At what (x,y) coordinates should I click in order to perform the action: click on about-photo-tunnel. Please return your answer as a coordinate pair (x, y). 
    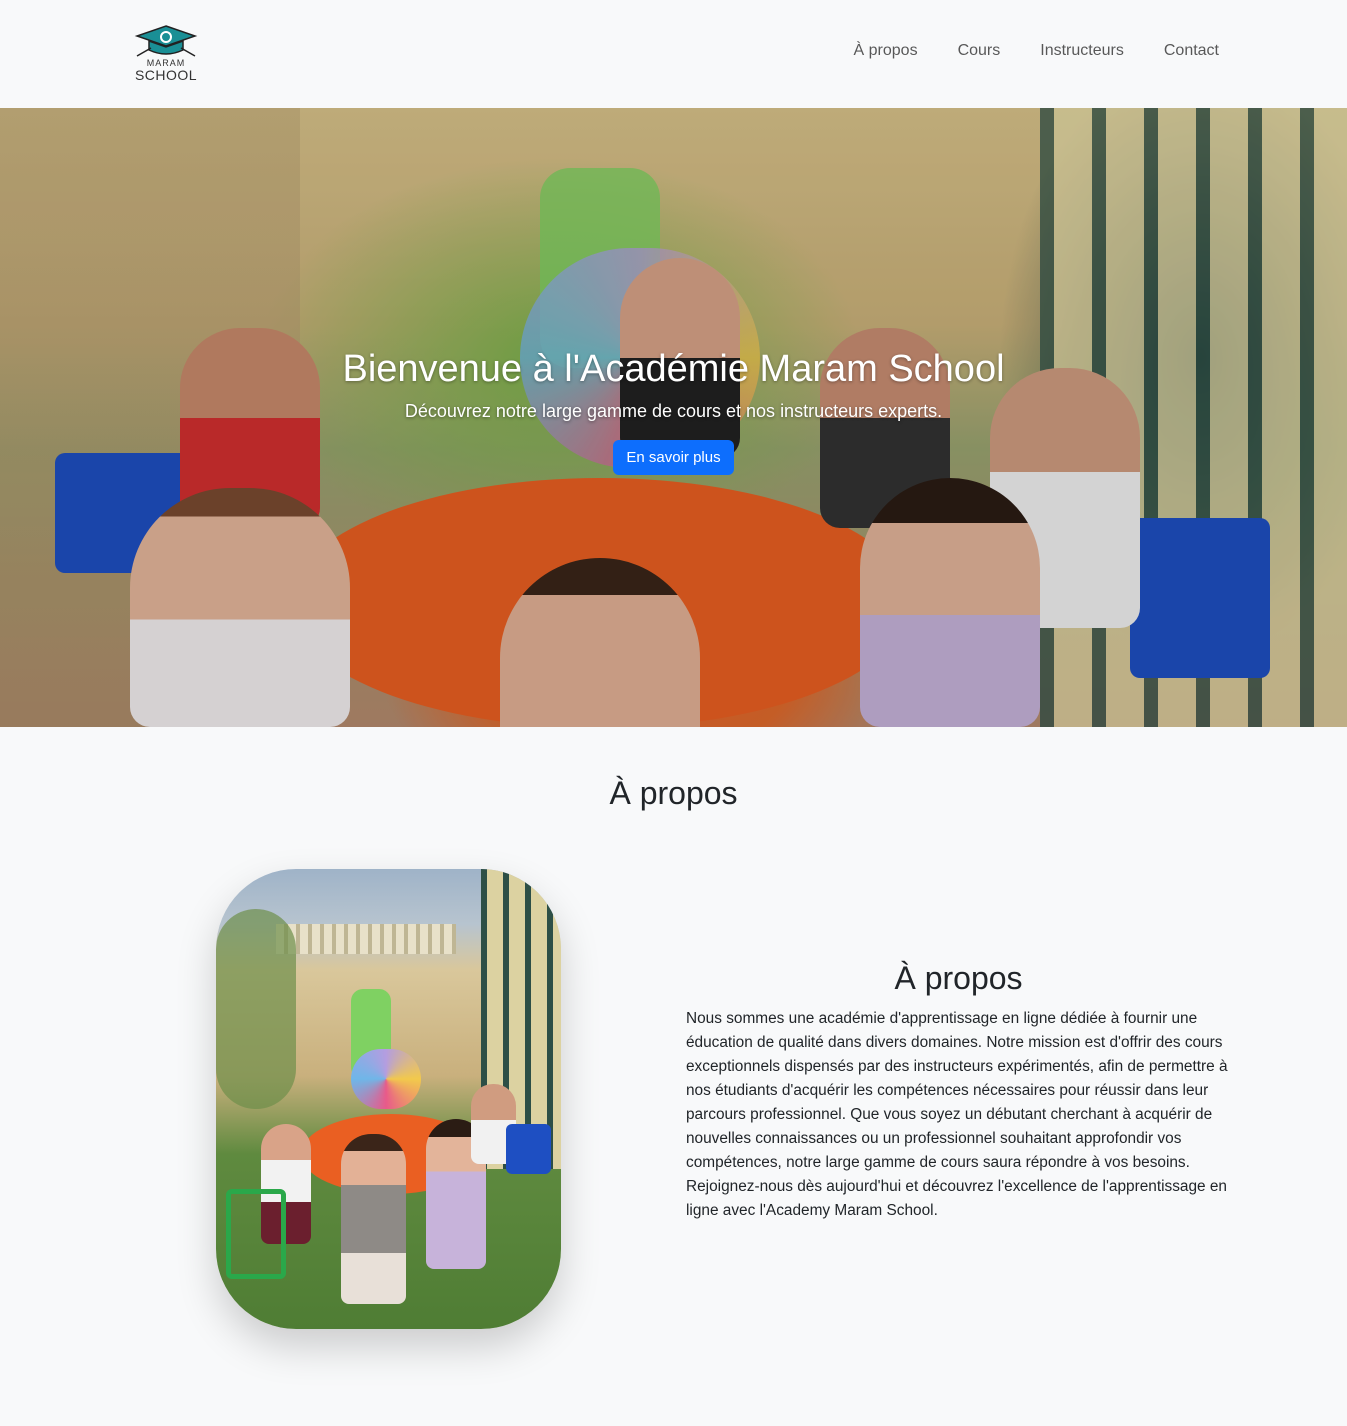
    Looking at the image, I should click on (386, 1079).